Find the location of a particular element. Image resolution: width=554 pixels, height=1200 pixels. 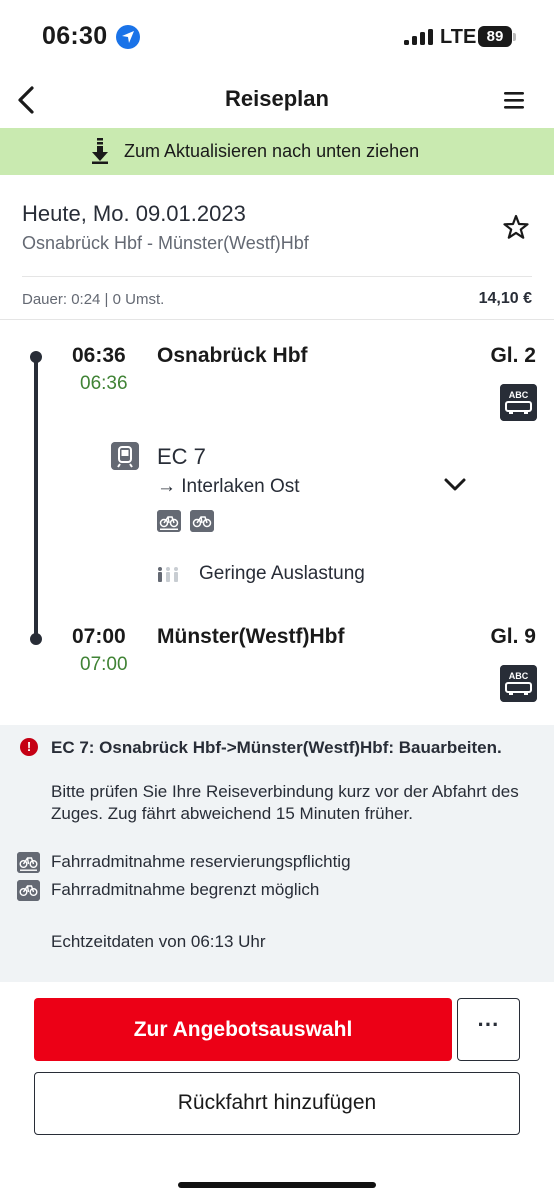

train-direction: → Interlaken Ost is located at coordinates (228, 486).